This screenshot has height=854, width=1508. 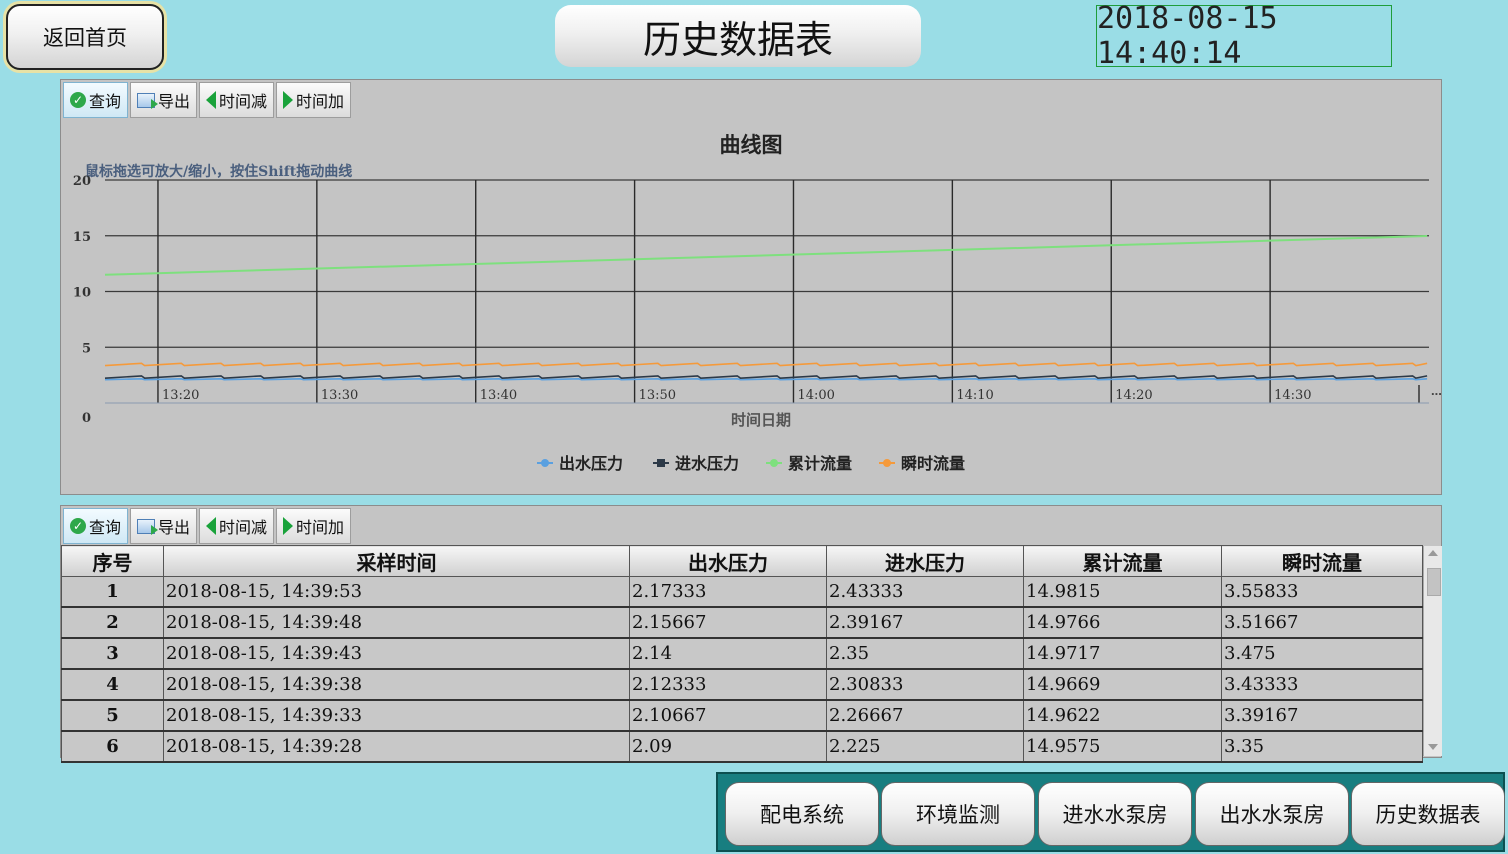 What do you see at coordinates (112, 653) in the screenshot?
I see `cell-index: 3` at bounding box center [112, 653].